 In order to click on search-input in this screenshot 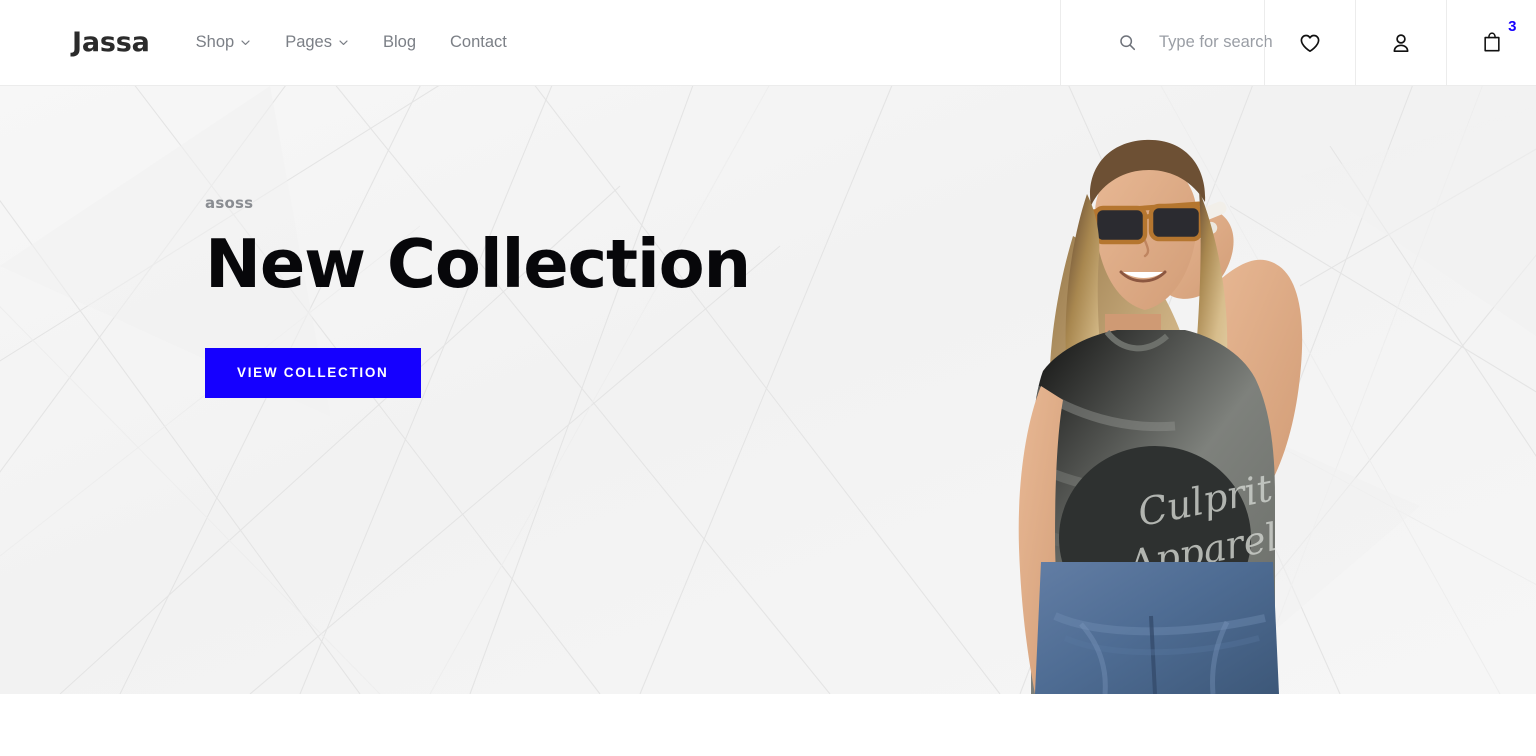, I will do `click(1216, 42)`.